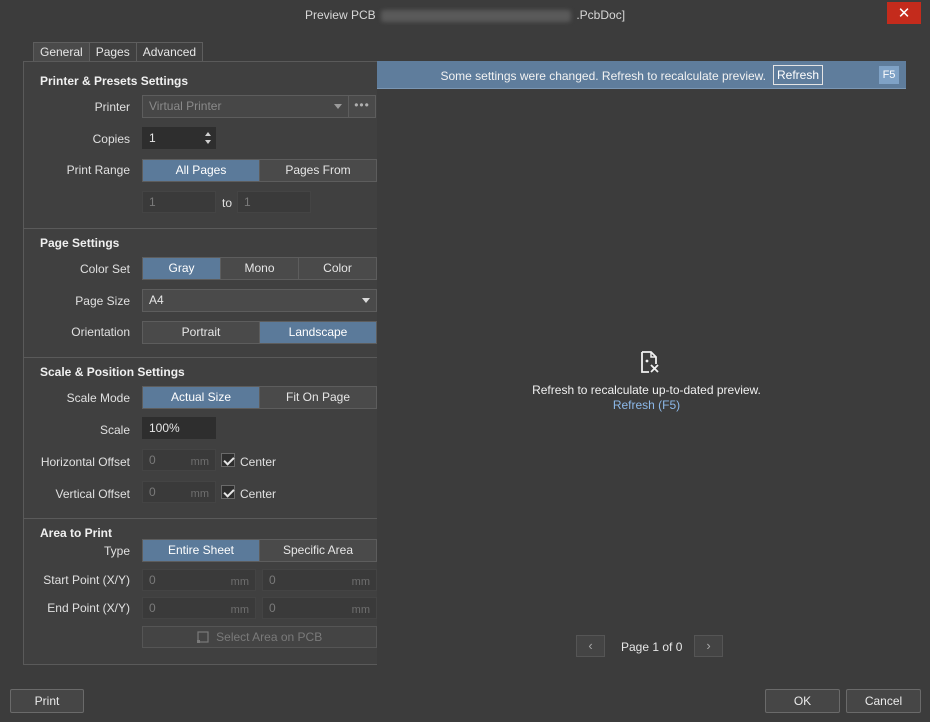 The image size is (930, 722). Describe the element at coordinates (86, 580) in the screenshot. I see `start-point-label: Start Point (X/Y)` at that location.